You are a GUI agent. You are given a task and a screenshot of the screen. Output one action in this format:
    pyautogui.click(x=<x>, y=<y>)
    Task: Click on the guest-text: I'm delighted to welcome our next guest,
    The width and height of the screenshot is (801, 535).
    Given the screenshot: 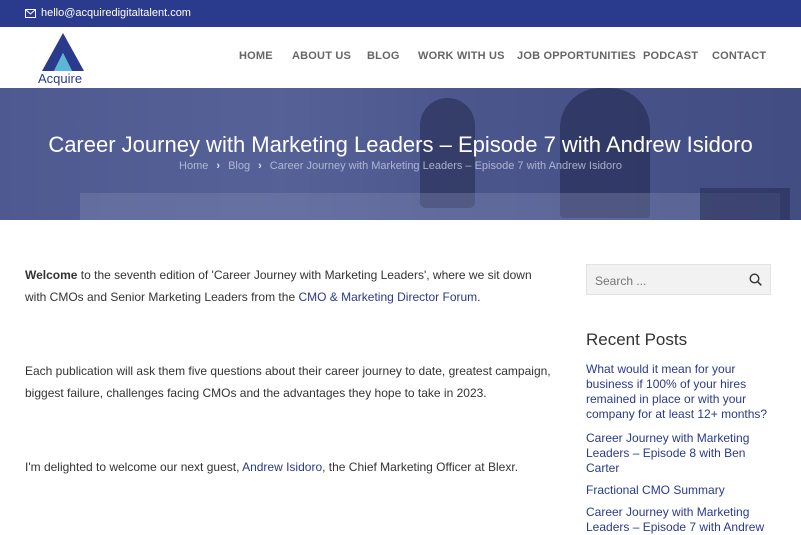 What is the action you would take?
    pyautogui.click(x=134, y=467)
    